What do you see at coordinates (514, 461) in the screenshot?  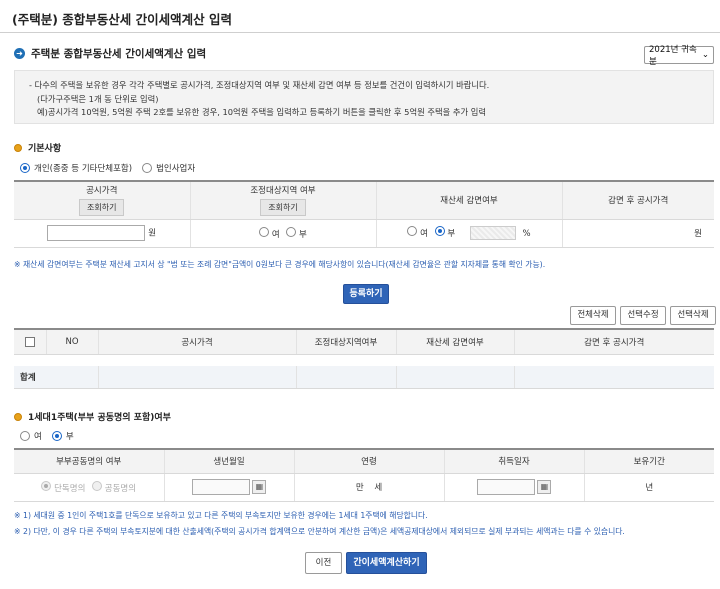 I see `header-acquisition-date: 취득일자` at bounding box center [514, 461].